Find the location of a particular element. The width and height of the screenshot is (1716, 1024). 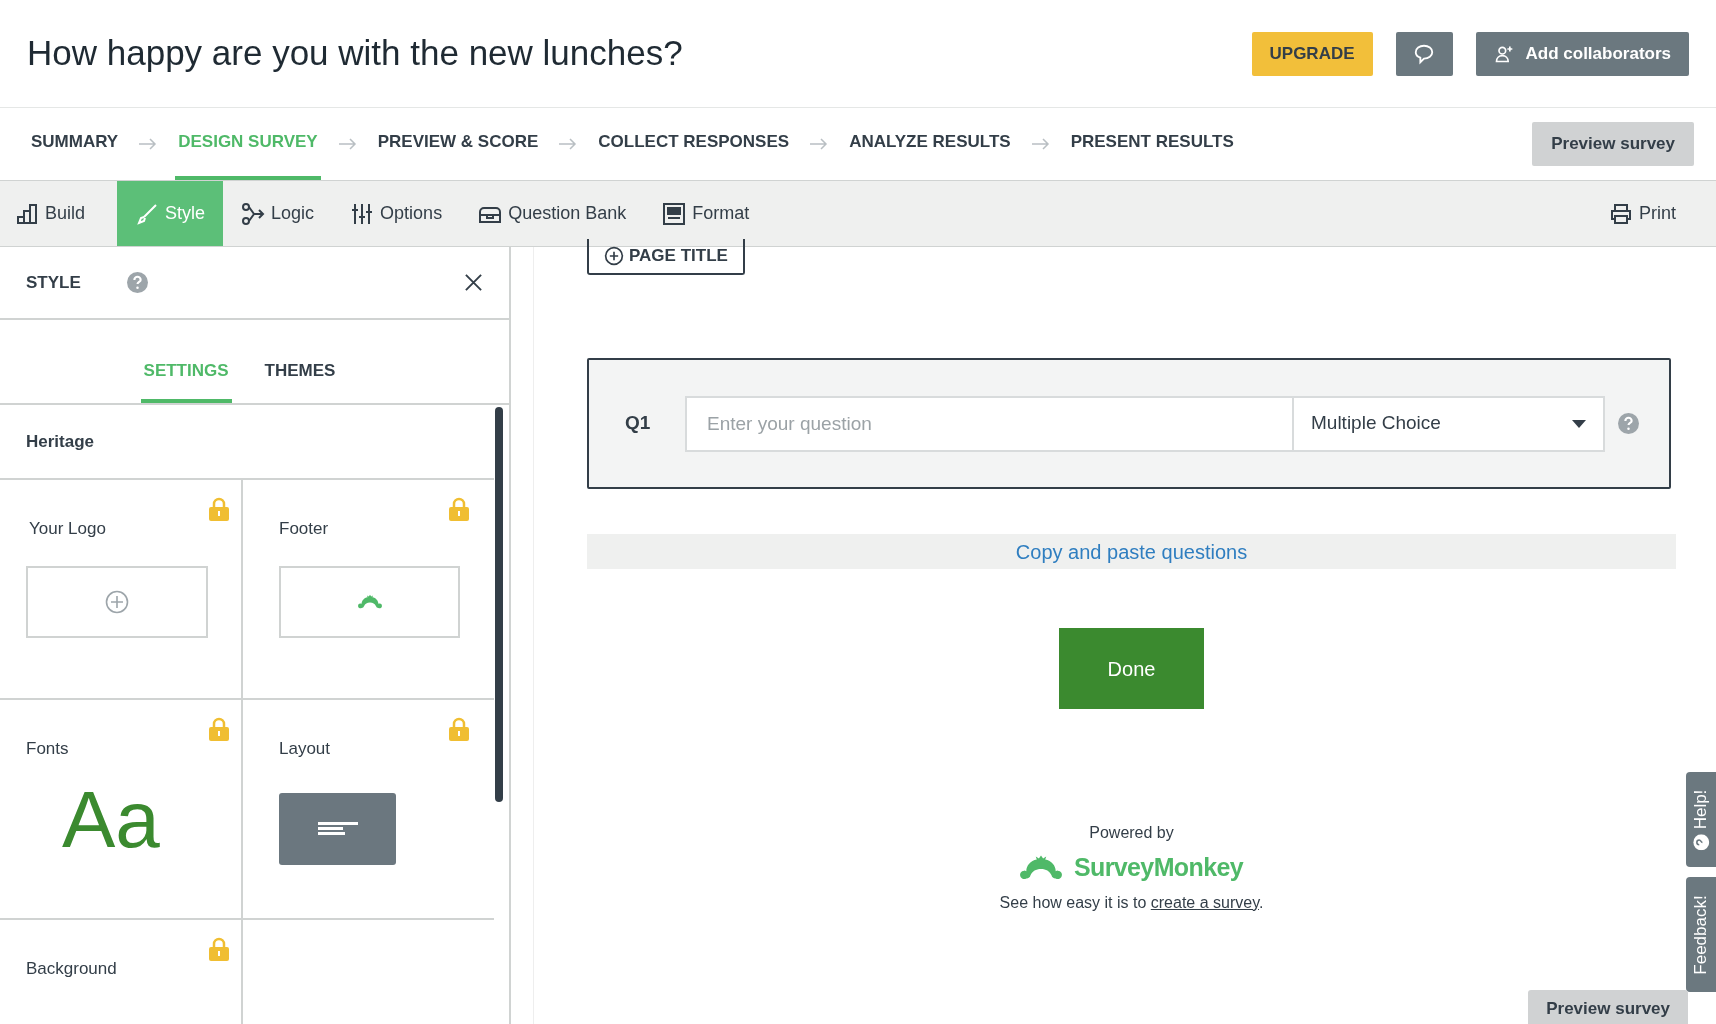

printer-icon is located at coordinates (1621, 213).